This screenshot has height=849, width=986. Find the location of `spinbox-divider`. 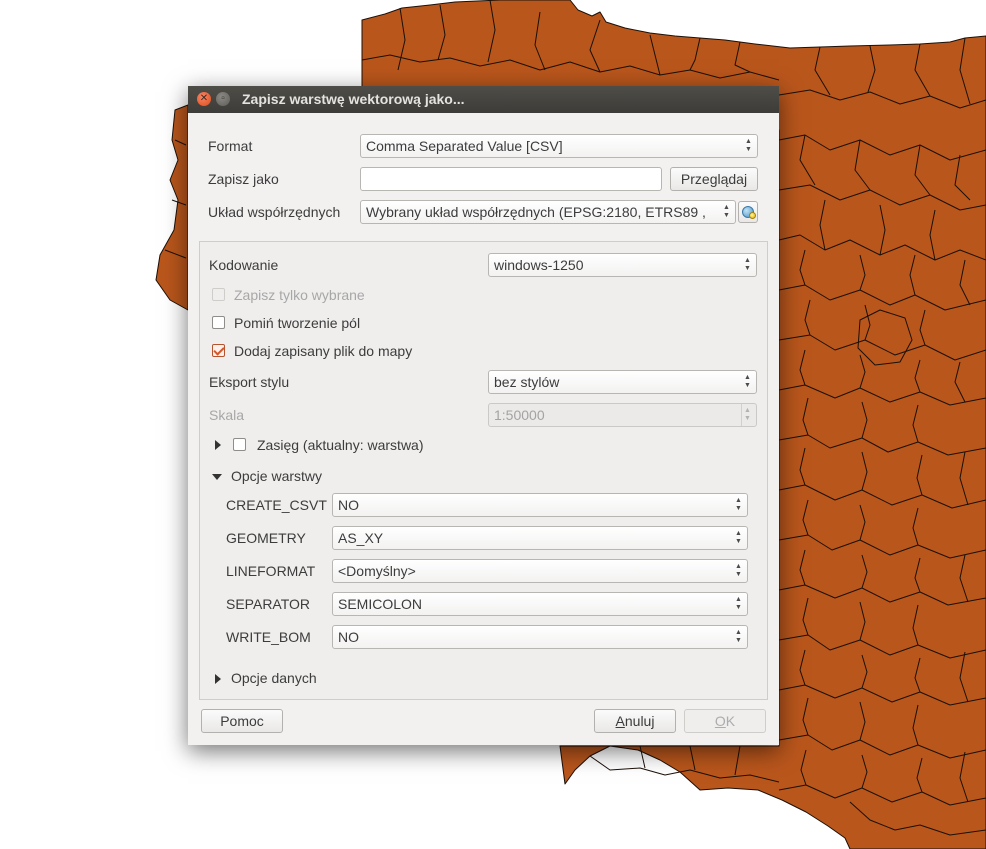

spinbox-divider is located at coordinates (741, 415).